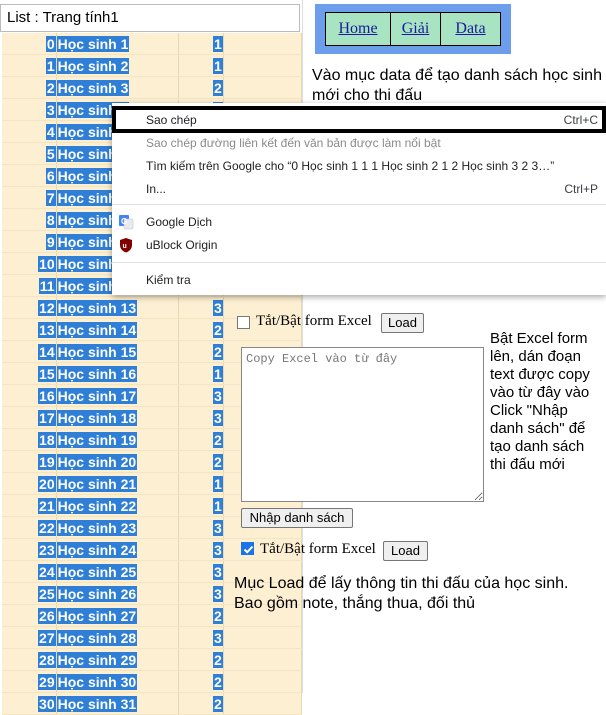 The height and width of the screenshot is (715, 606). Describe the element at coordinates (415, 29) in the screenshot. I see `nav-giai-link: Giải` at that location.